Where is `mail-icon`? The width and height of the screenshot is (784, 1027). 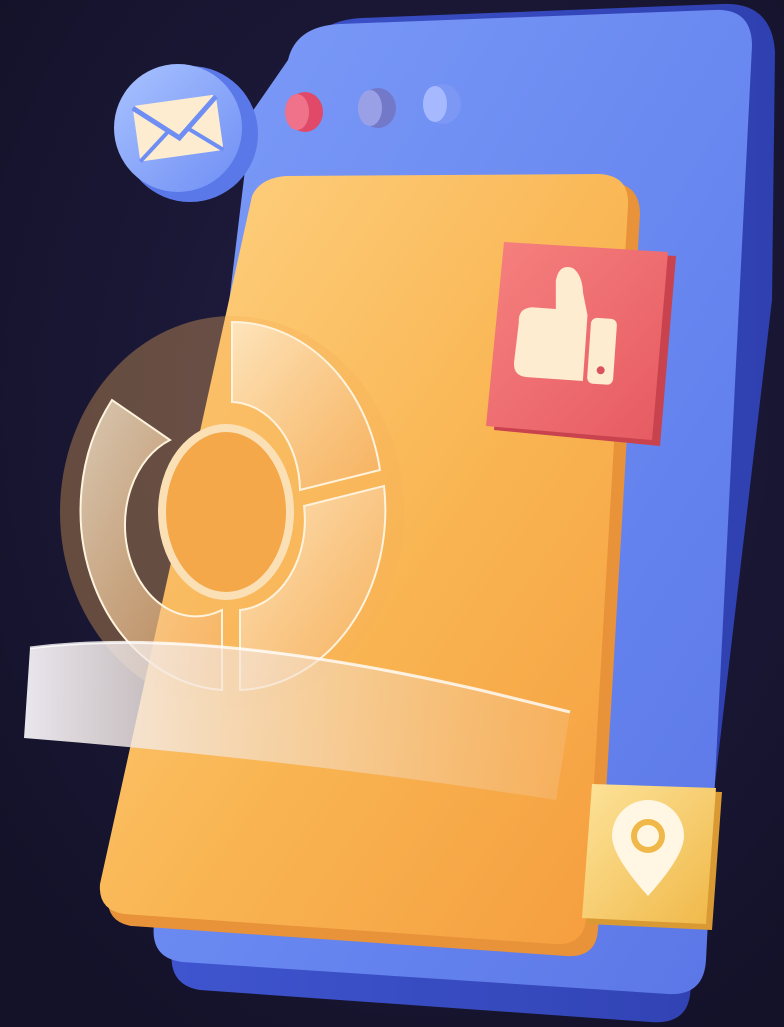 mail-icon is located at coordinates (178, 128).